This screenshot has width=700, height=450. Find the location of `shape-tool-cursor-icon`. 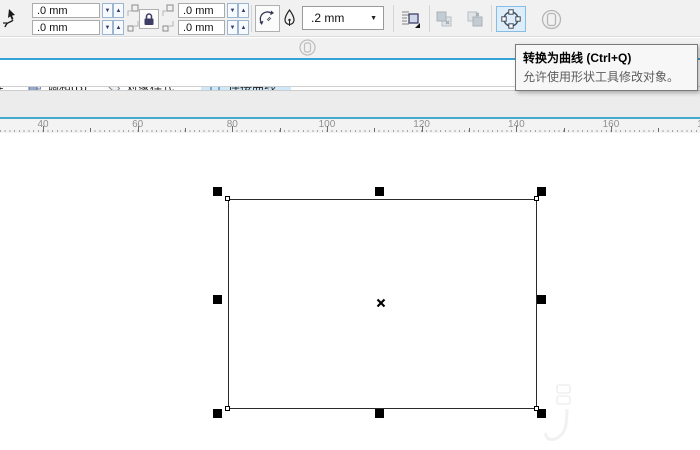

shape-tool-cursor-icon is located at coordinates (14, 19).